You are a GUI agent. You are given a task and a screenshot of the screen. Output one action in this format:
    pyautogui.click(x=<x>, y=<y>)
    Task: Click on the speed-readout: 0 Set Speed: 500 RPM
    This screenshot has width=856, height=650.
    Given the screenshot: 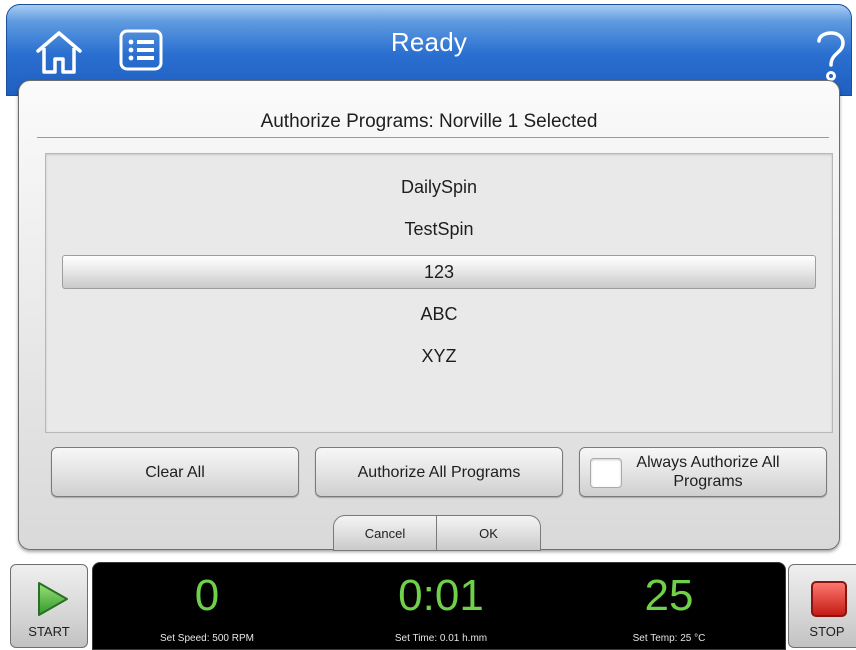 What is the action you would take?
    pyautogui.click(x=207, y=608)
    